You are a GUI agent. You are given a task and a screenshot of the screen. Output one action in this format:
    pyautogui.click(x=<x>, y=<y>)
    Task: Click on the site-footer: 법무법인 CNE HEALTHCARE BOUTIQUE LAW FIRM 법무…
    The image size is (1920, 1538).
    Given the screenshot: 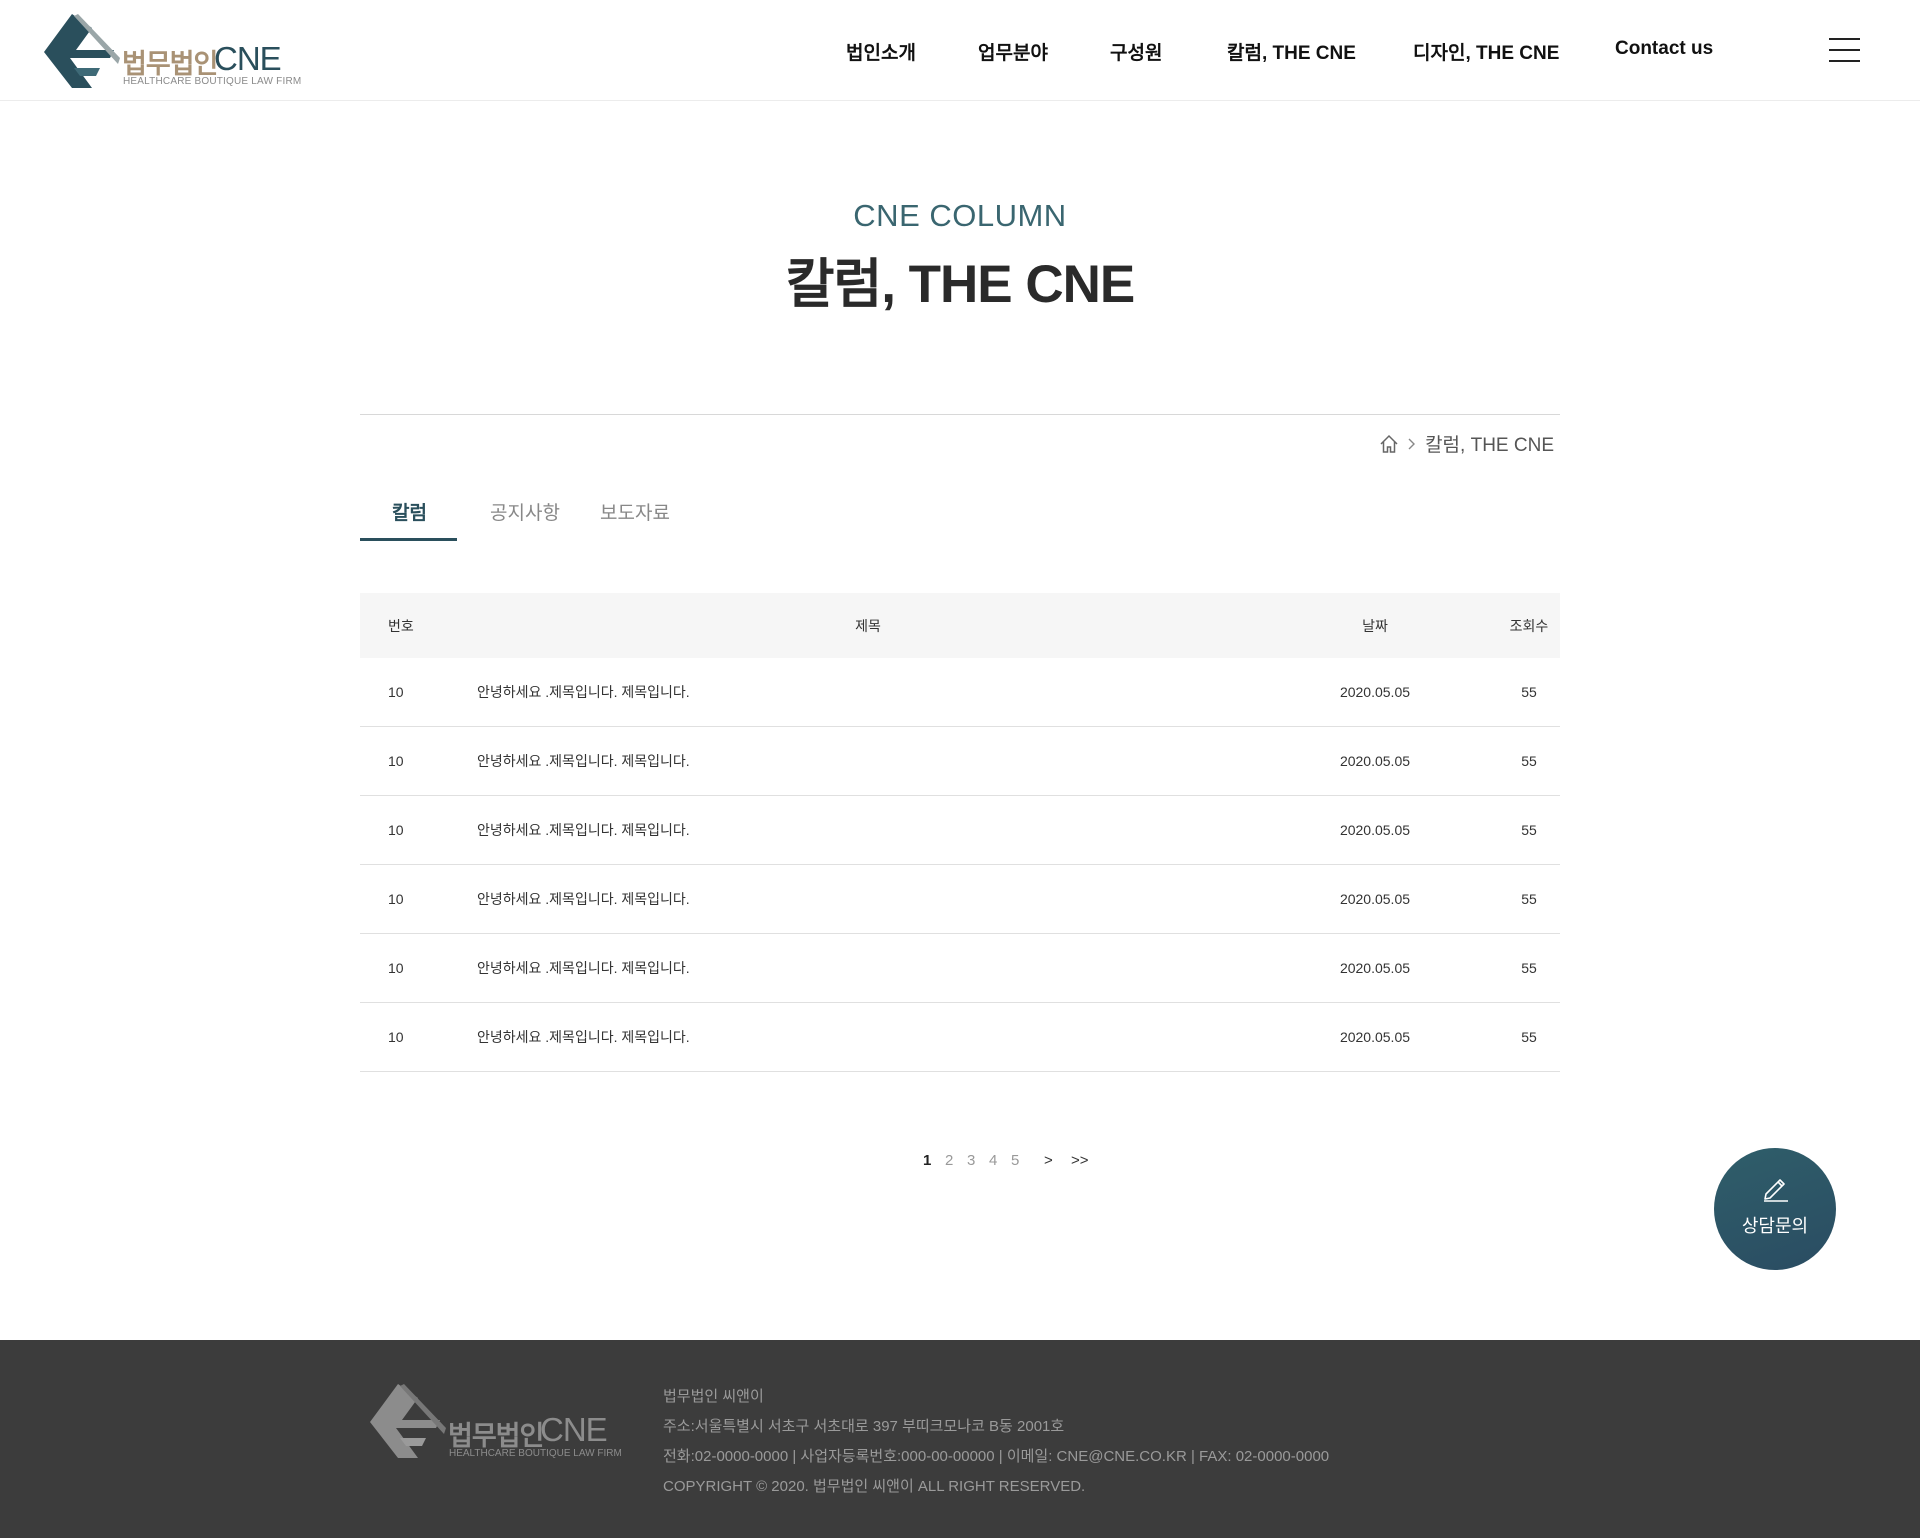 What is the action you would take?
    pyautogui.click(x=960, y=1439)
    